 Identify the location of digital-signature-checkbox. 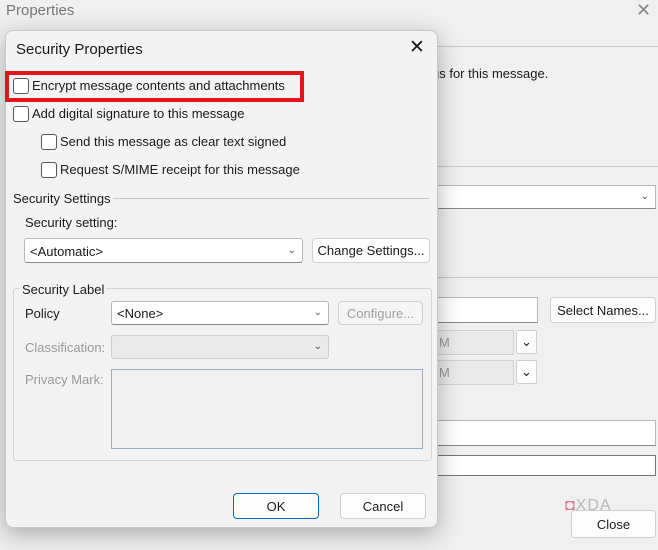
(21, 114).